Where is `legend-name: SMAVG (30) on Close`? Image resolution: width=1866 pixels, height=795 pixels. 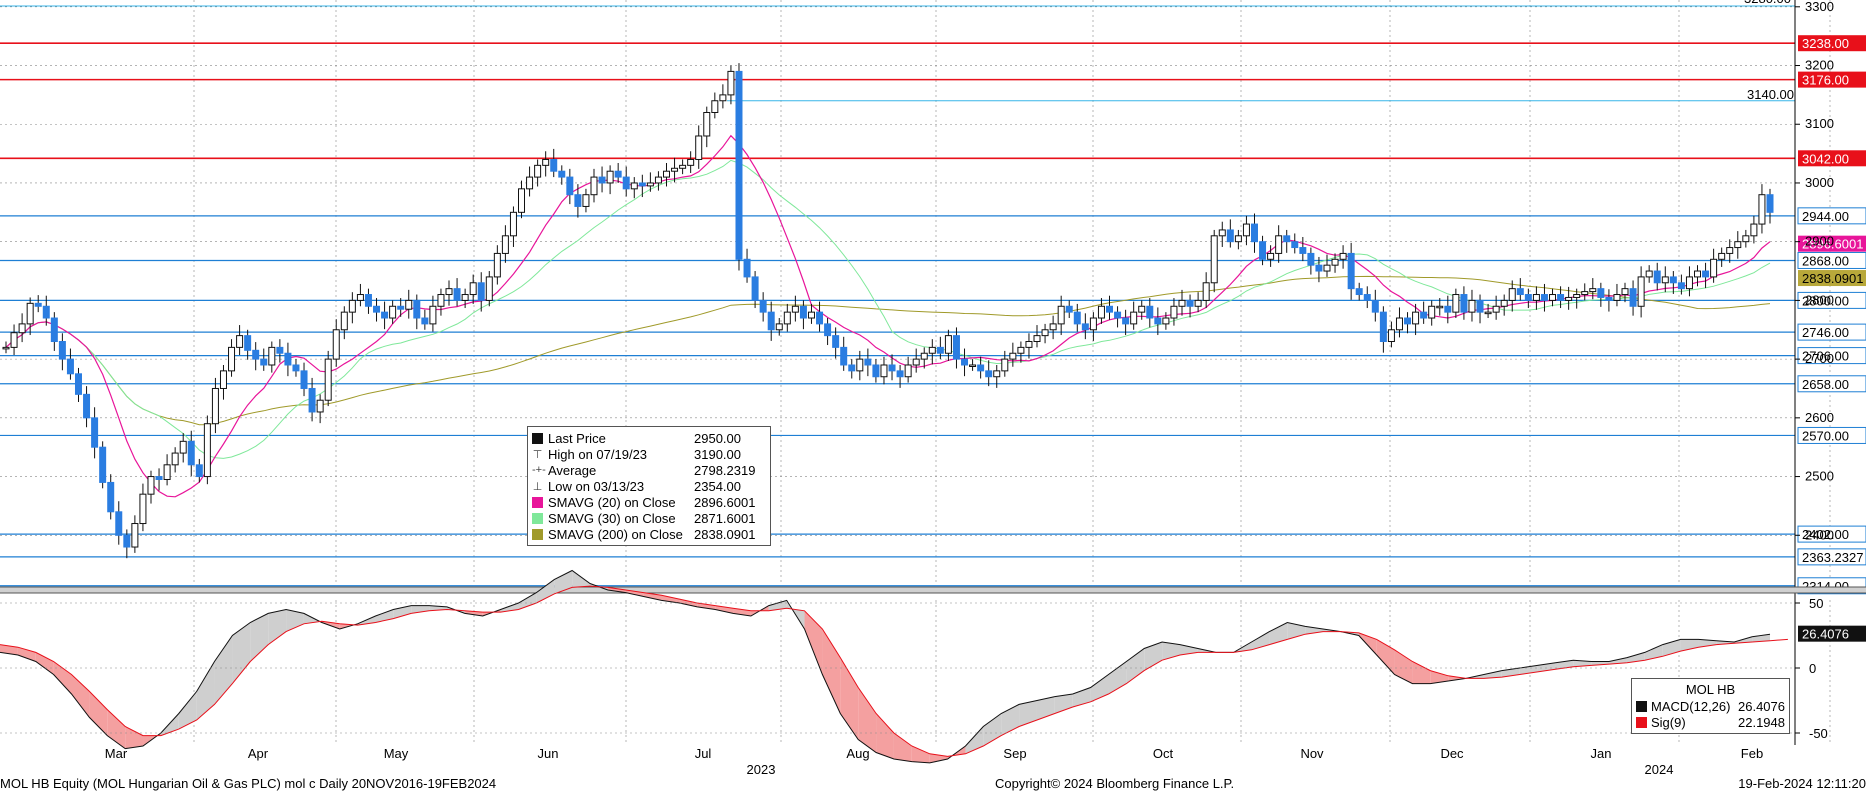
legend-name: SMAVG (30) on Close is located at coordinates (612, 518).